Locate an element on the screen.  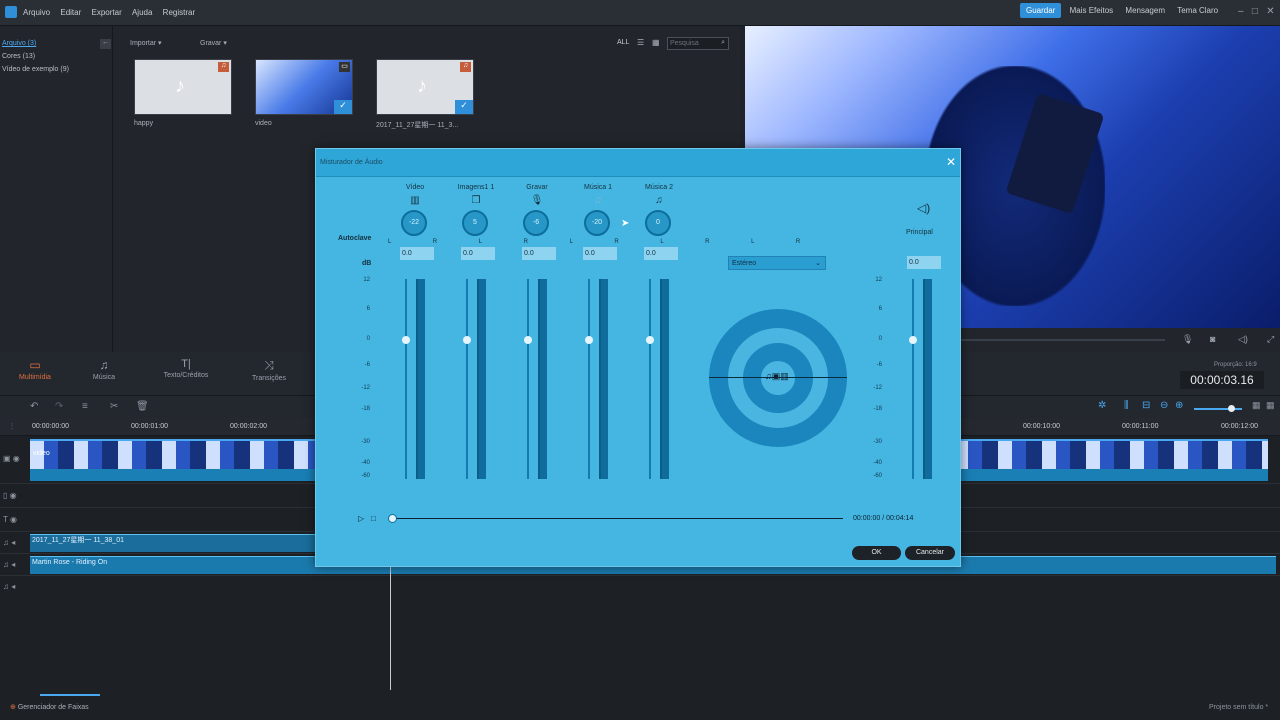
playhead is located at coordinates (390, 628).